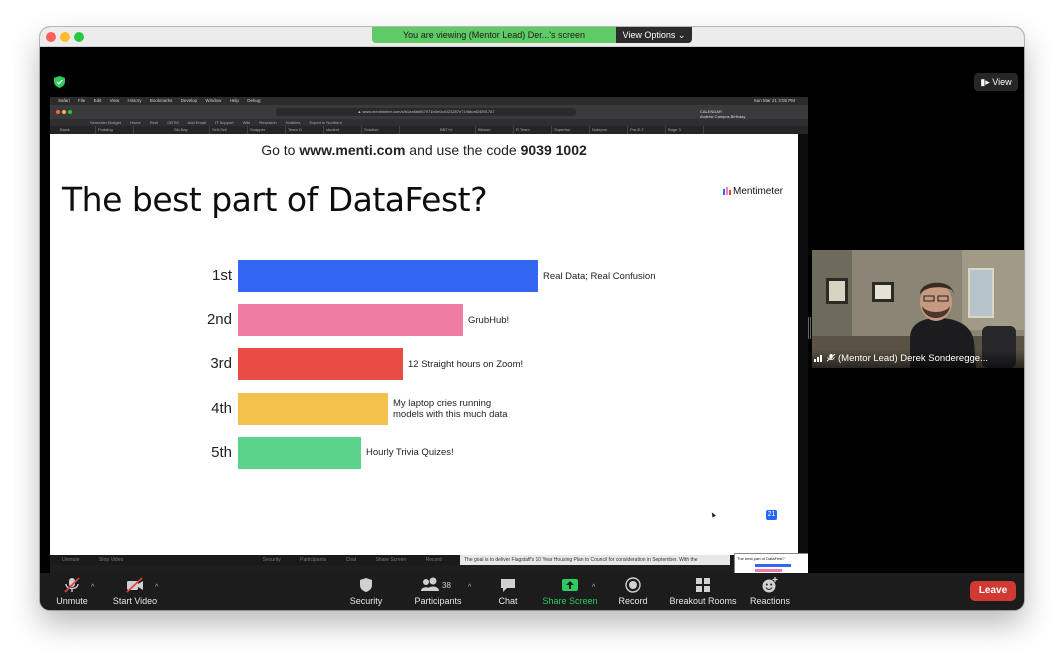  What do you see at coordinates (192, 130) in the screenshot?
I see `browser-tab: Ski-Bay` at bounding box center [192, 130].